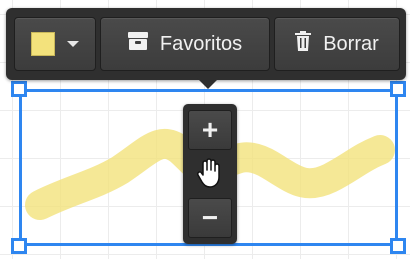  Describe the element at coordinates (19, 246) in the screenshot. I see `resize-handle-bottom-left` at that location.